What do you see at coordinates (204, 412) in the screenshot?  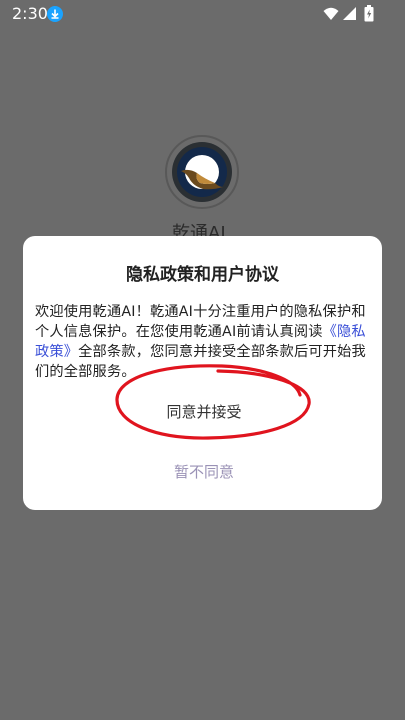 I see `accept-button: 同意并接受` at bounding box center [204, 412].